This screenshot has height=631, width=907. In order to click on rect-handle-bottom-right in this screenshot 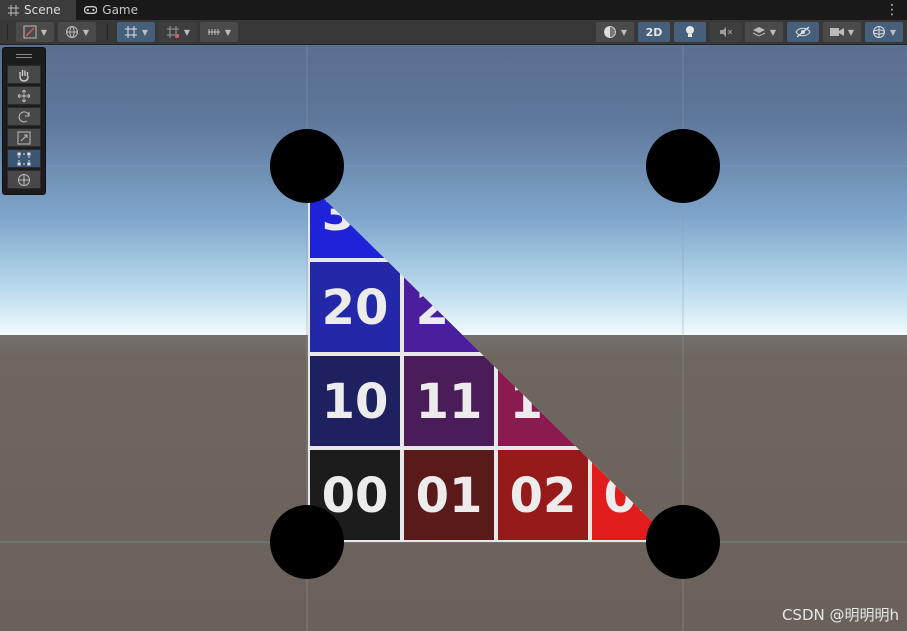, I will do `click(683, 542)`.